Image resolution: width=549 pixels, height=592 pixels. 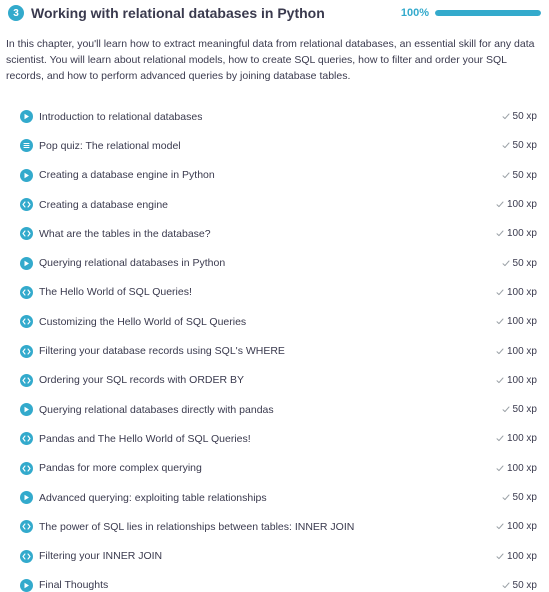 What do you see at coordinates (100, 556) in the screenshot?
I see `exercise-title: Filtering your INNER JOIN` at bounding box center [100, 556].